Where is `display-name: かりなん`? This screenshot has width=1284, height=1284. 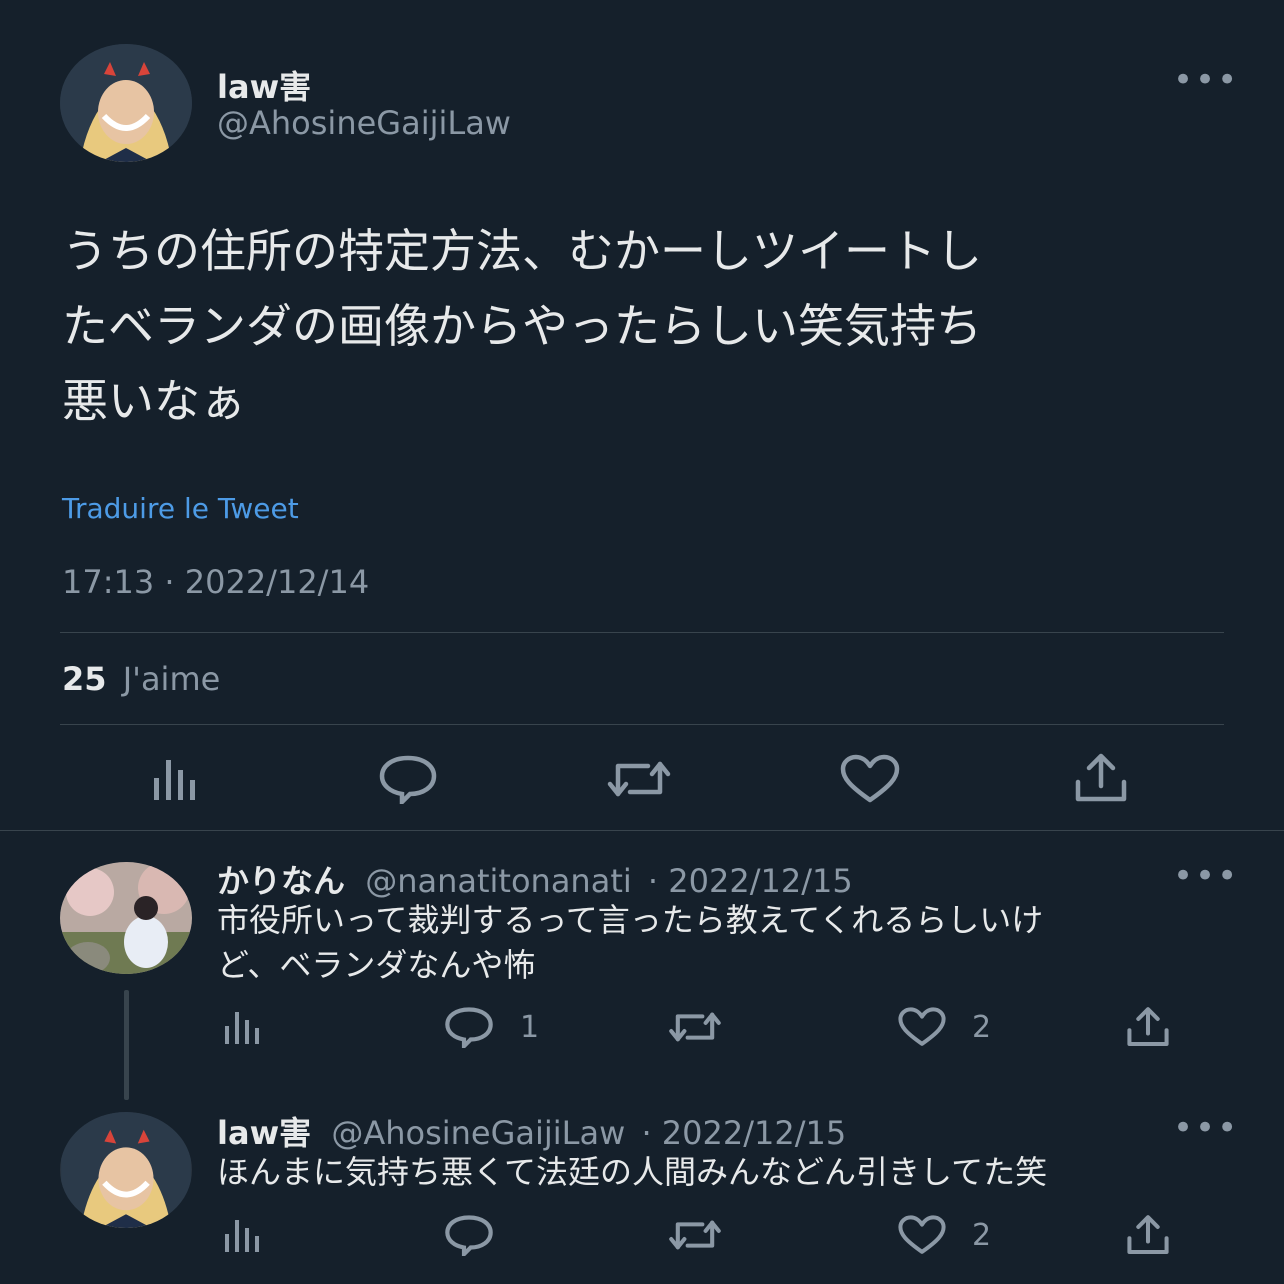
display-name: かりなん is located at coordinates (281, 881).